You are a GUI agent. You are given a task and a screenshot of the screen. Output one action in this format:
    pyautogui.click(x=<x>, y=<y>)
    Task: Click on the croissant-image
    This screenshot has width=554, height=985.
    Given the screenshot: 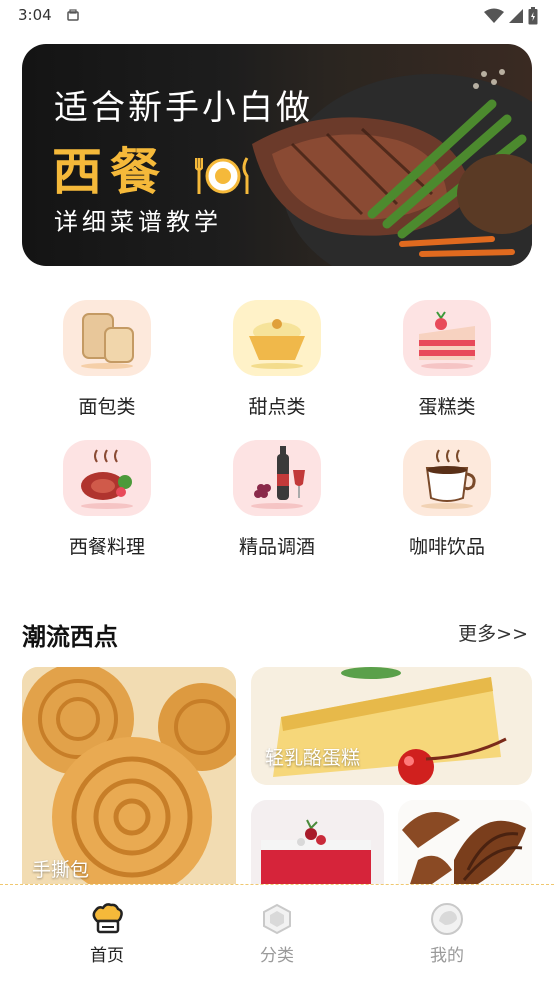 What is the action you would take?
    pyautogui.click(x=465, y=842)
    